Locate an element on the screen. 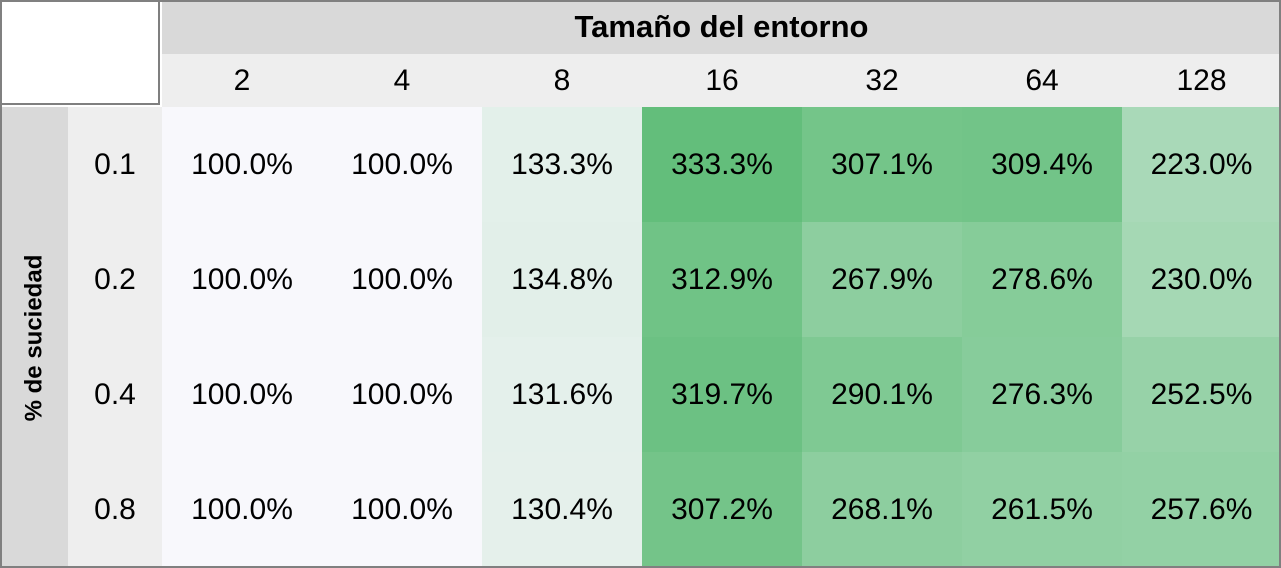 The height and width of the screenshot is (568, 1281). heatmap-cell: 252.5% is located at coordinates (1201, 394).